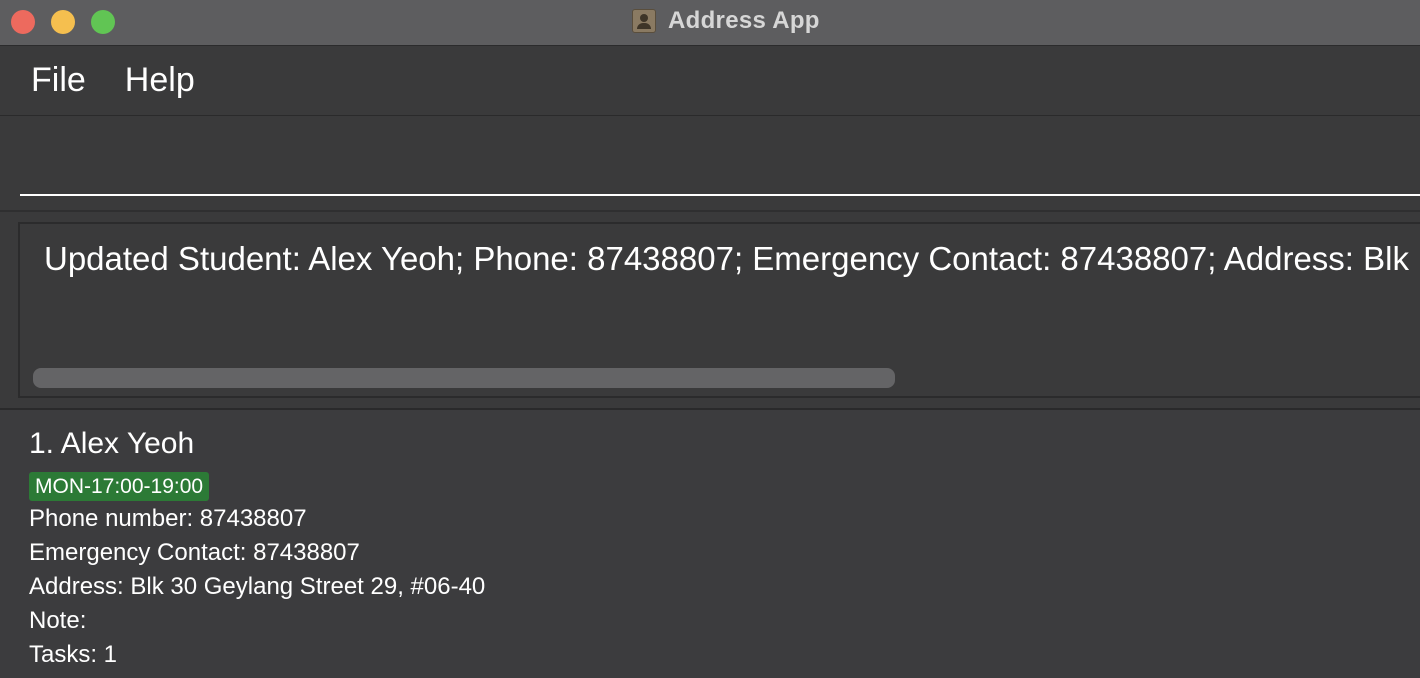 This screenshot has width=1420, height=678. Describe the element at coordinates (119, 486) in the screenshot. I see `schedule-tag: MON-17:00-19:00` at that location.